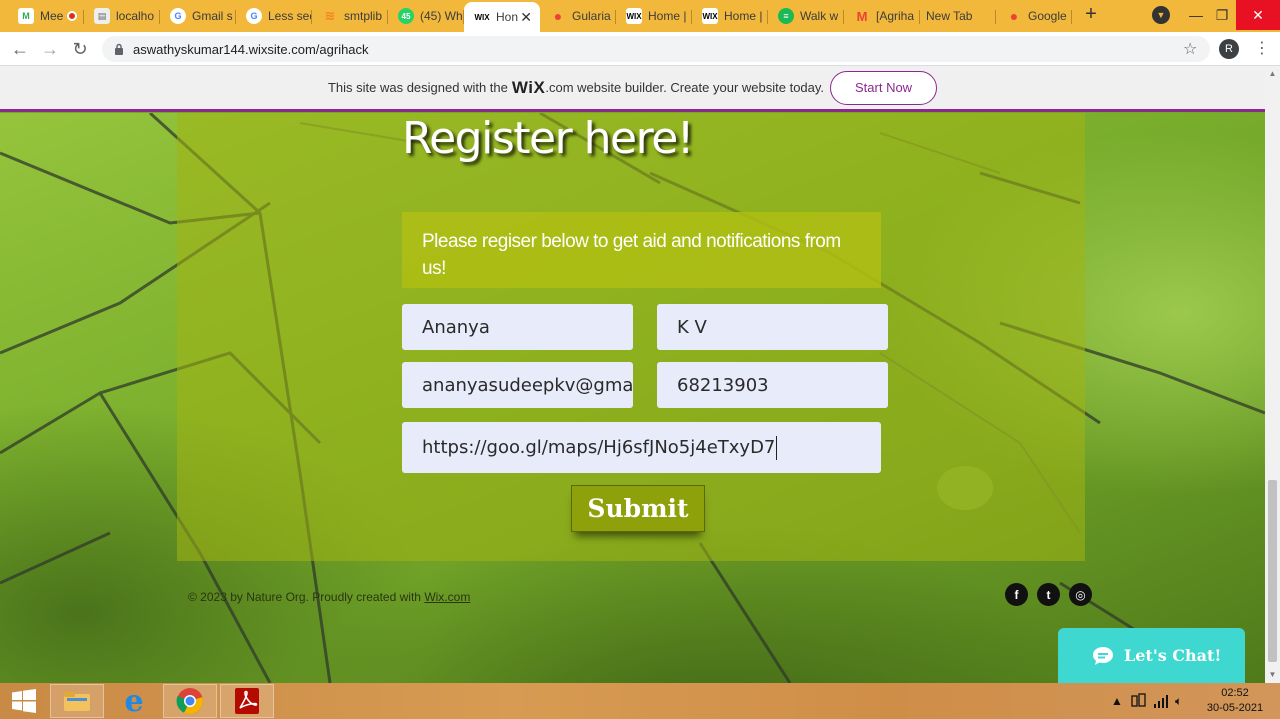 The height and width of the screenshot is (719, 1280). I want to click on signal-icon, so click(1161, 701).